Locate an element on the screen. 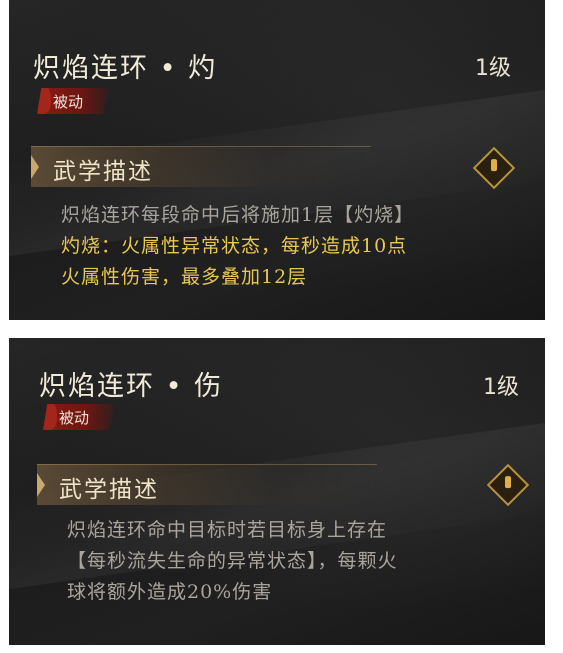 Image resolution: width=563 pixels, height=653 pixels. description-line: 炽焰连环每段命中后将施加1层【灼烧】 is located at coordinates (238, 215).